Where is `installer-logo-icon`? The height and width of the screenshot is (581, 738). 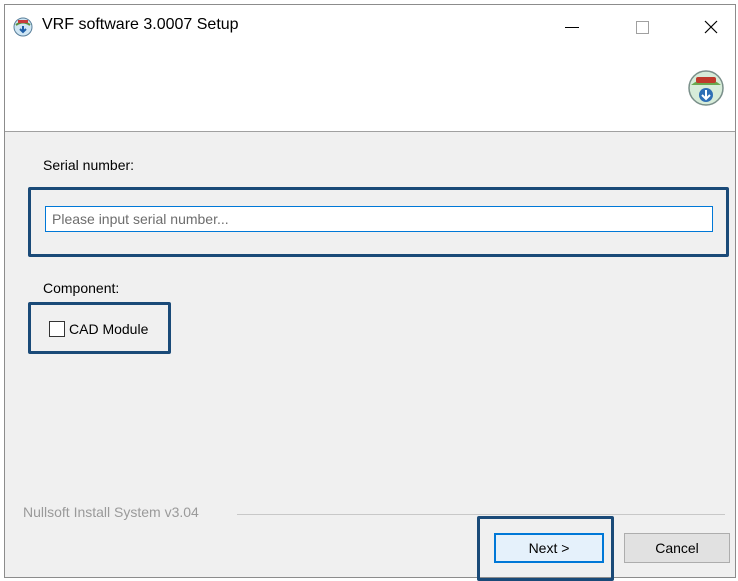 installer-logo-icon is located at coordinates (706, 88).